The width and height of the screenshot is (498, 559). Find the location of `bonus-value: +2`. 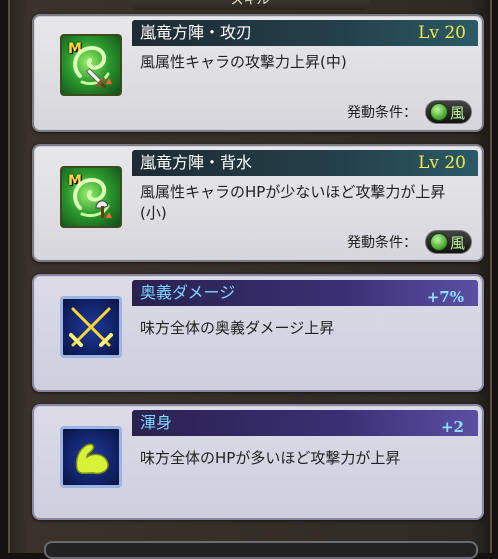

bonus-value: +2 is located at coordinates (452, 427).